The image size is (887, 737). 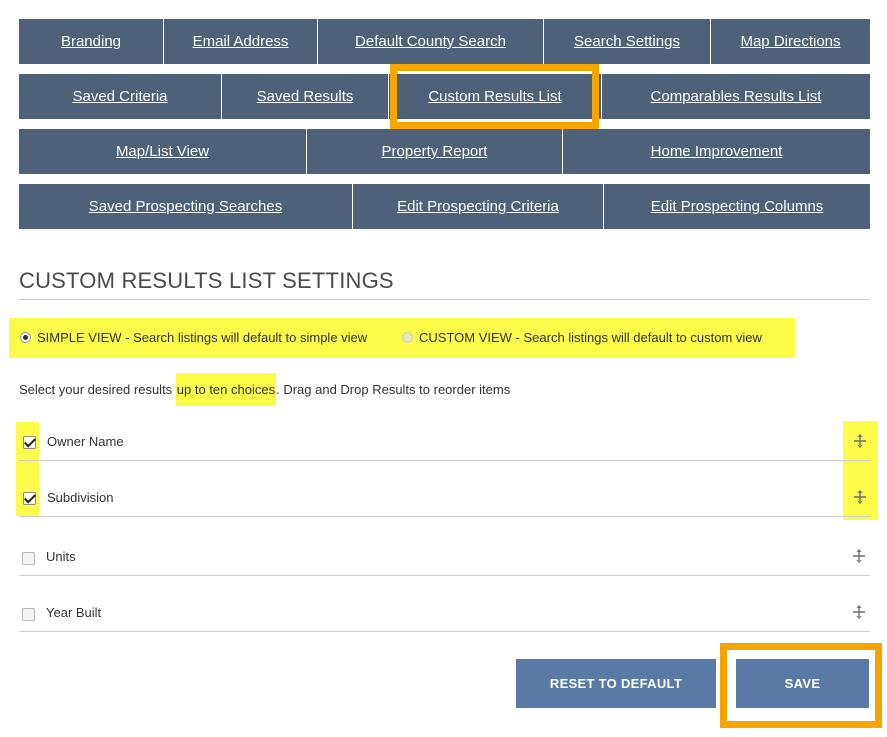 I want to click on simple-view-radio, so click(x=25, y=337).